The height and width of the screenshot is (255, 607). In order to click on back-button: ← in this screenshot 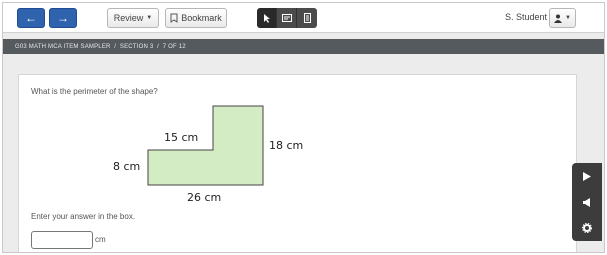, I will do `click(31, 18)`.